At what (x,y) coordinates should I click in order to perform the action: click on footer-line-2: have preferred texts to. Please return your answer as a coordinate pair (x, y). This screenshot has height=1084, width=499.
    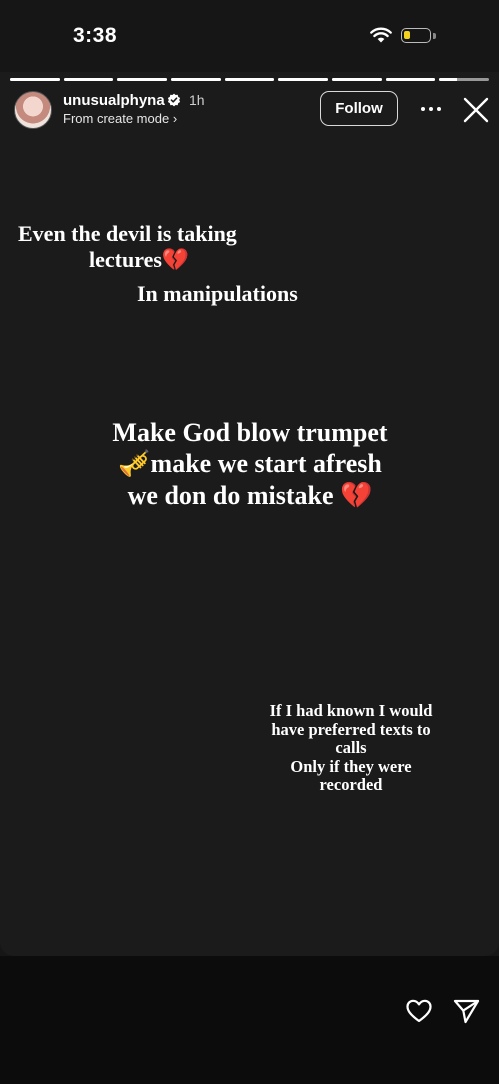
    Looking at the image, I should click on (351, 729).